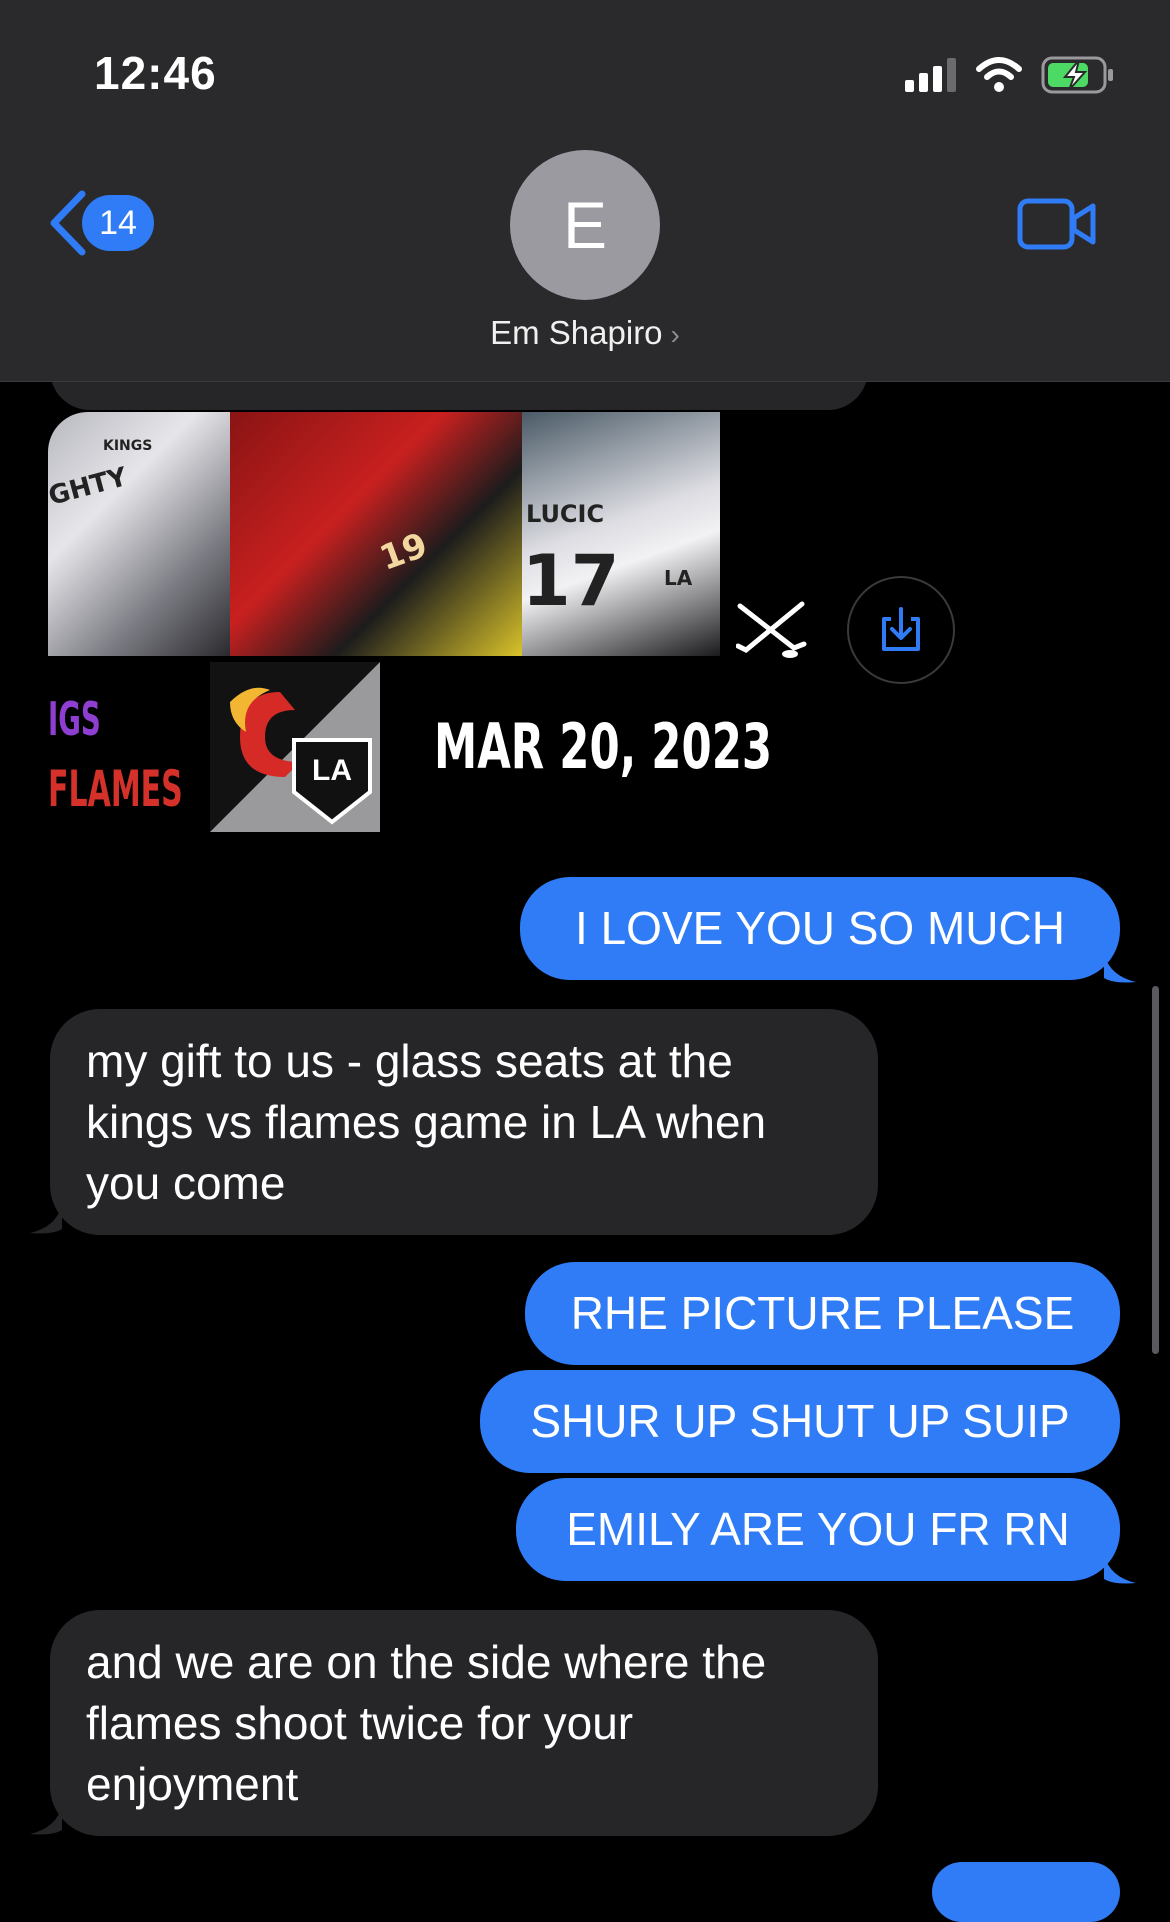 This screenshot has width=1170, height=1922. I want to click on jersey-number: 17, so click(571, 581).